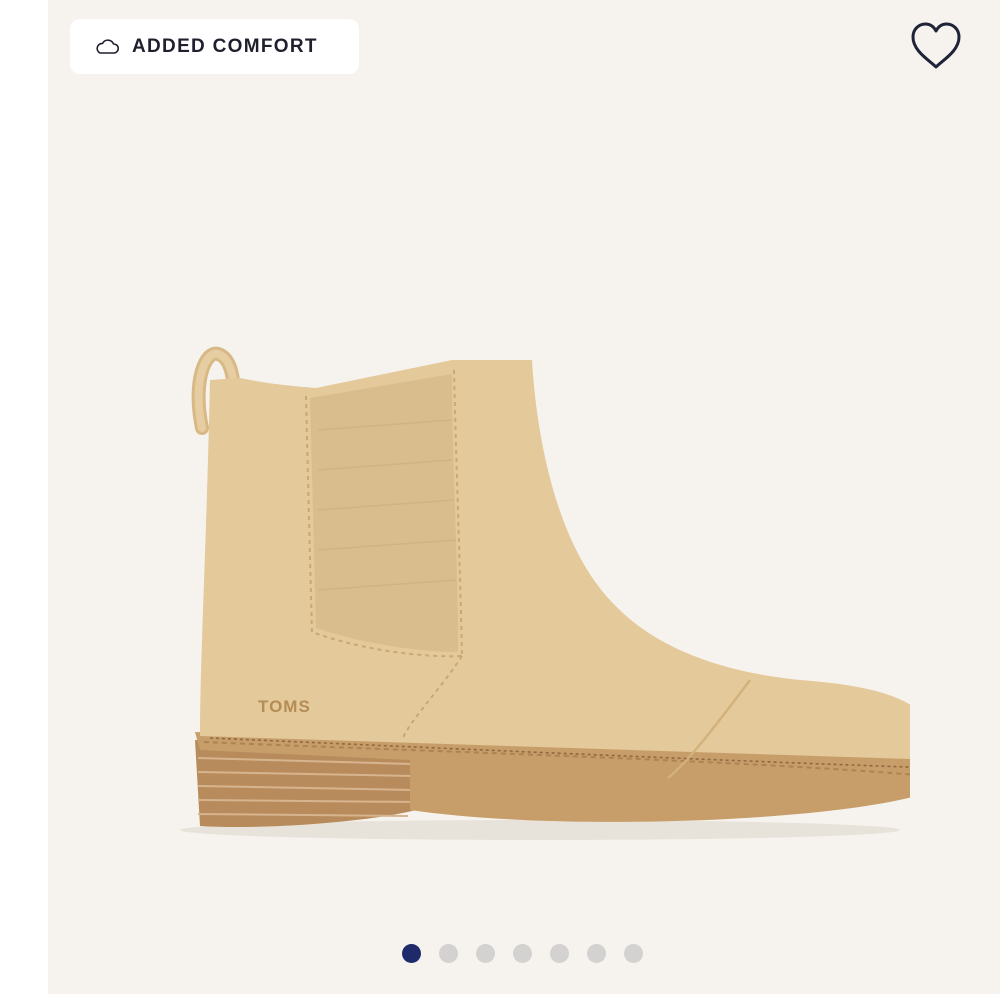 The image size is (1000, 1000). I want to click on favorite-button, so click(936, 46).